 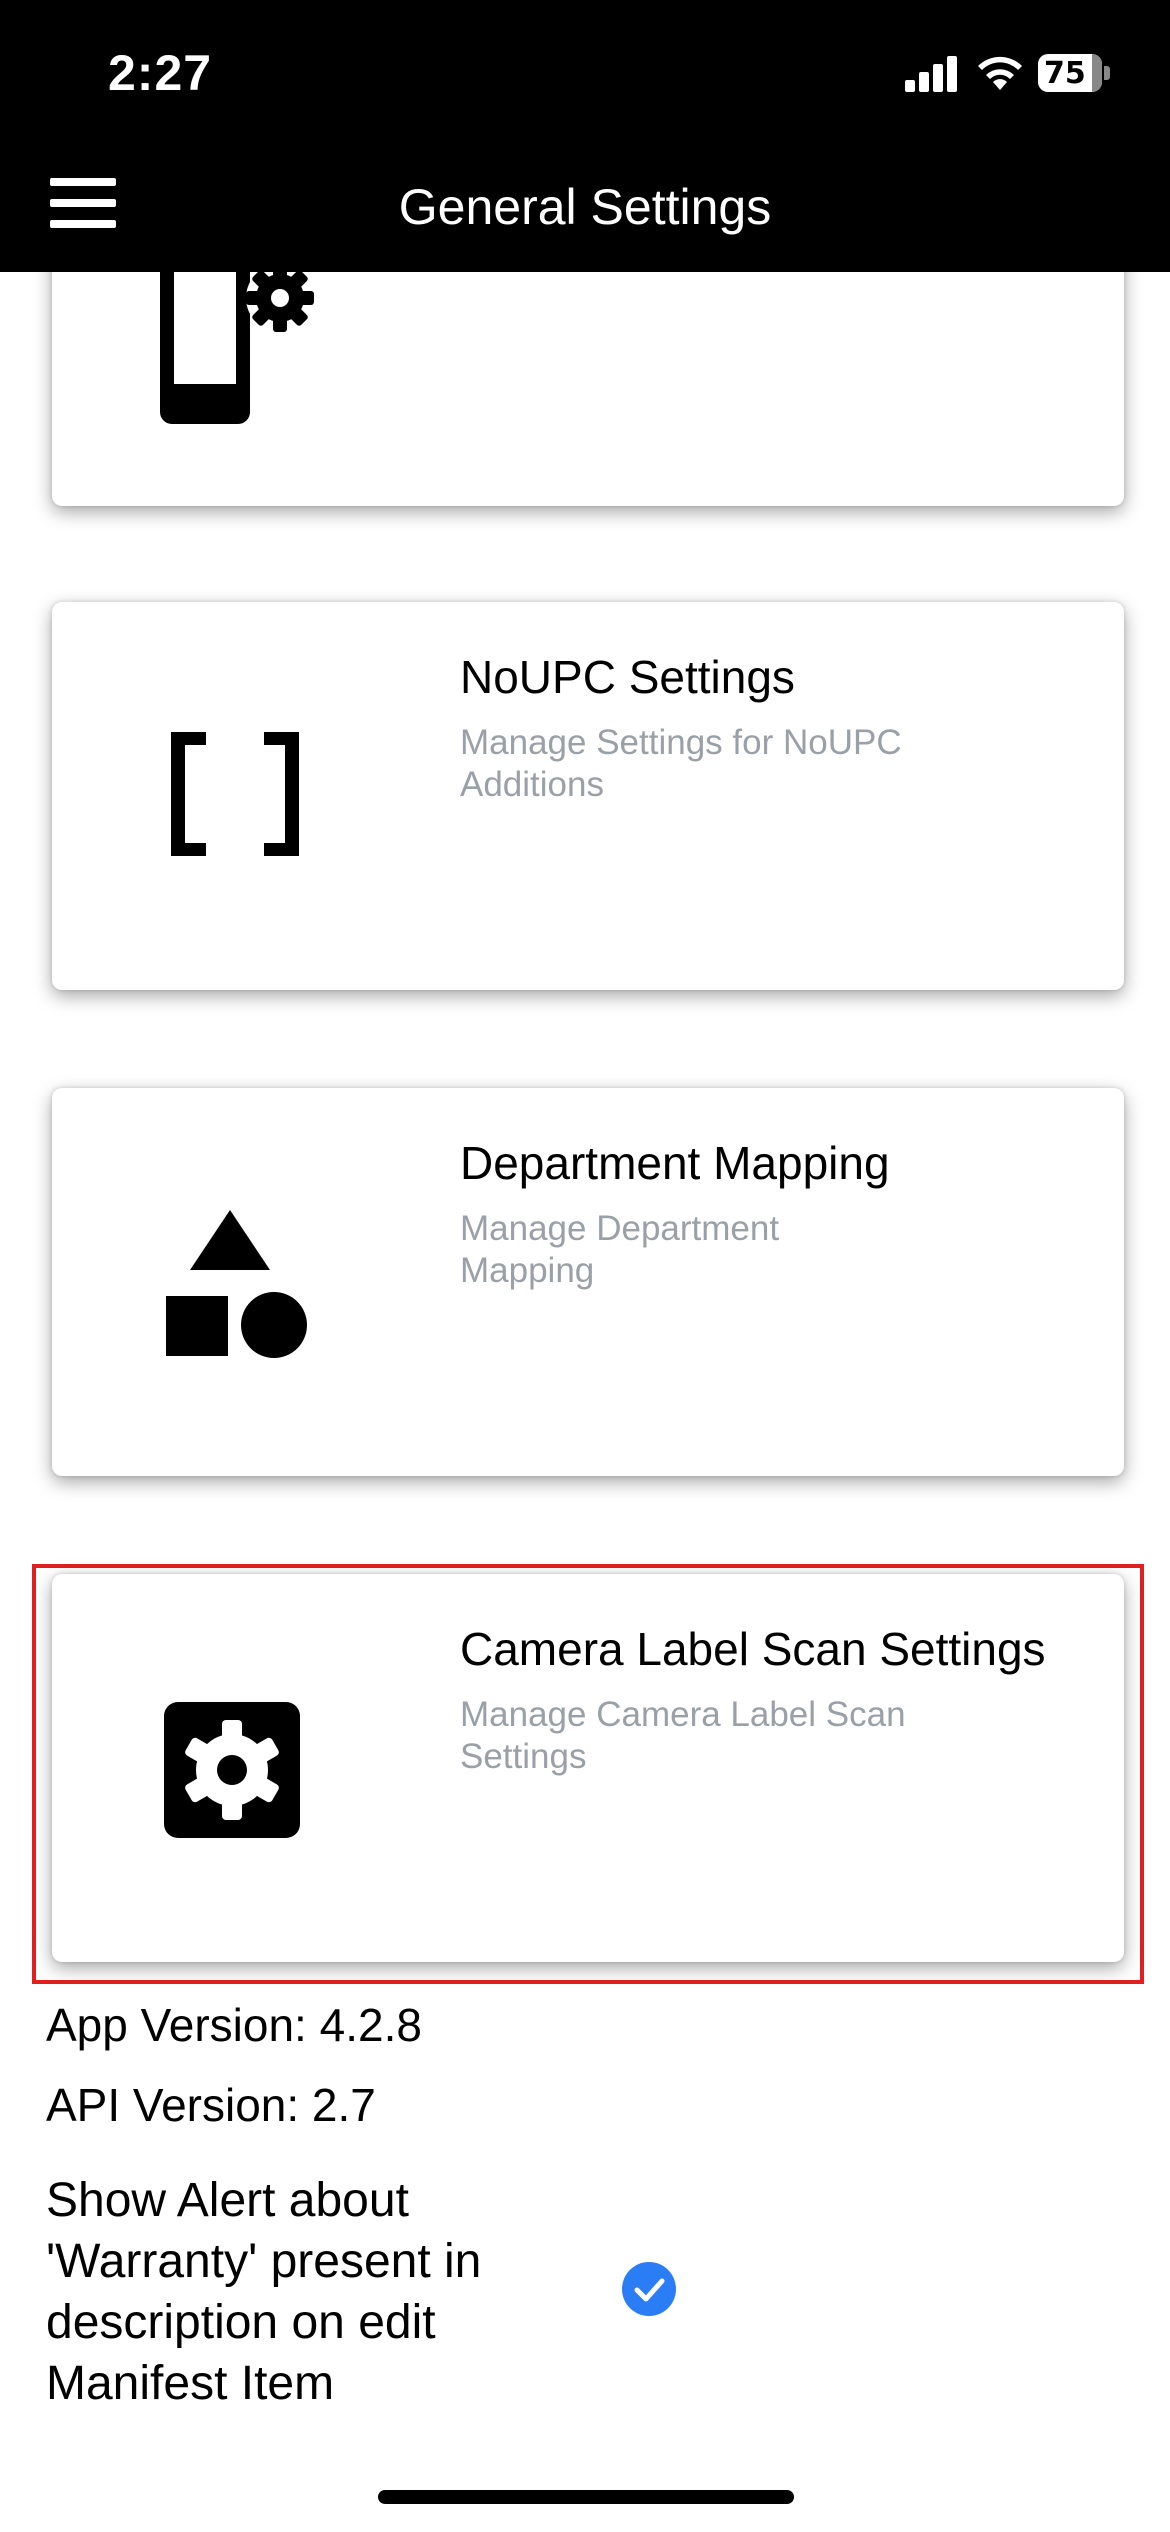 What do you see at coordinates (681, 763) in the screenshot?
I see `card-subtitle: Manage Settings for NoUPC Additions` at bounding box center [681, 763].